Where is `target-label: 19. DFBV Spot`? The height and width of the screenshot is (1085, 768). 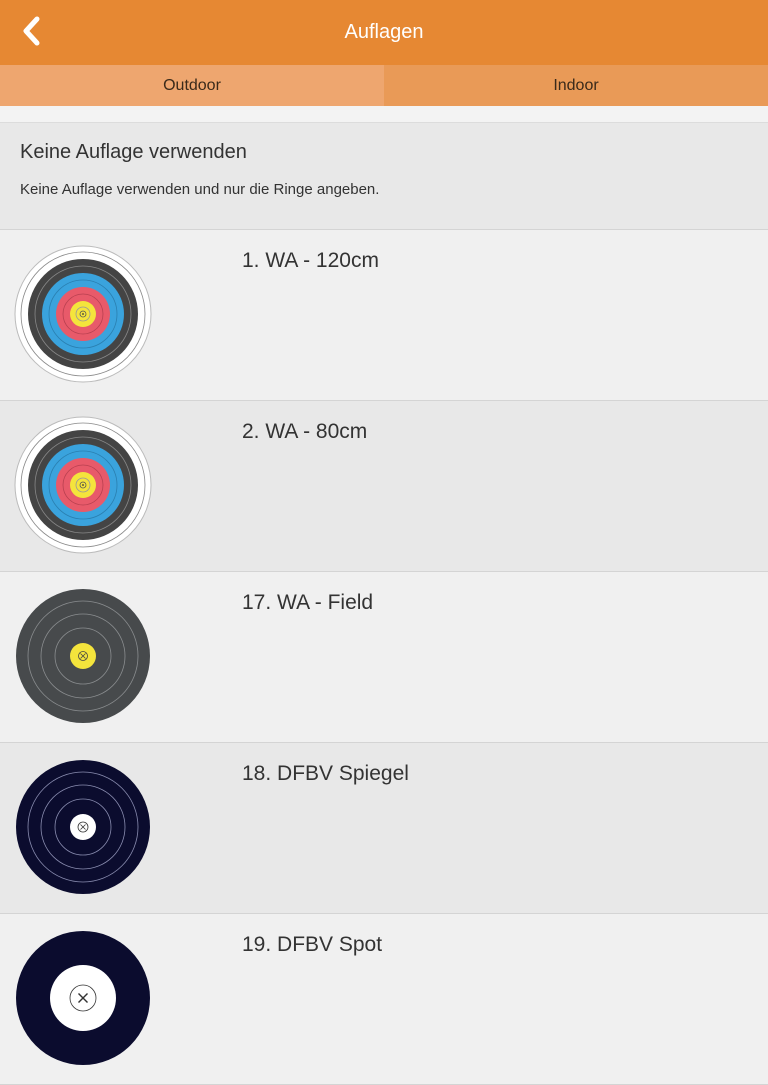
target-label: 19. DFBV Spot is located at coordinates (312, 944).